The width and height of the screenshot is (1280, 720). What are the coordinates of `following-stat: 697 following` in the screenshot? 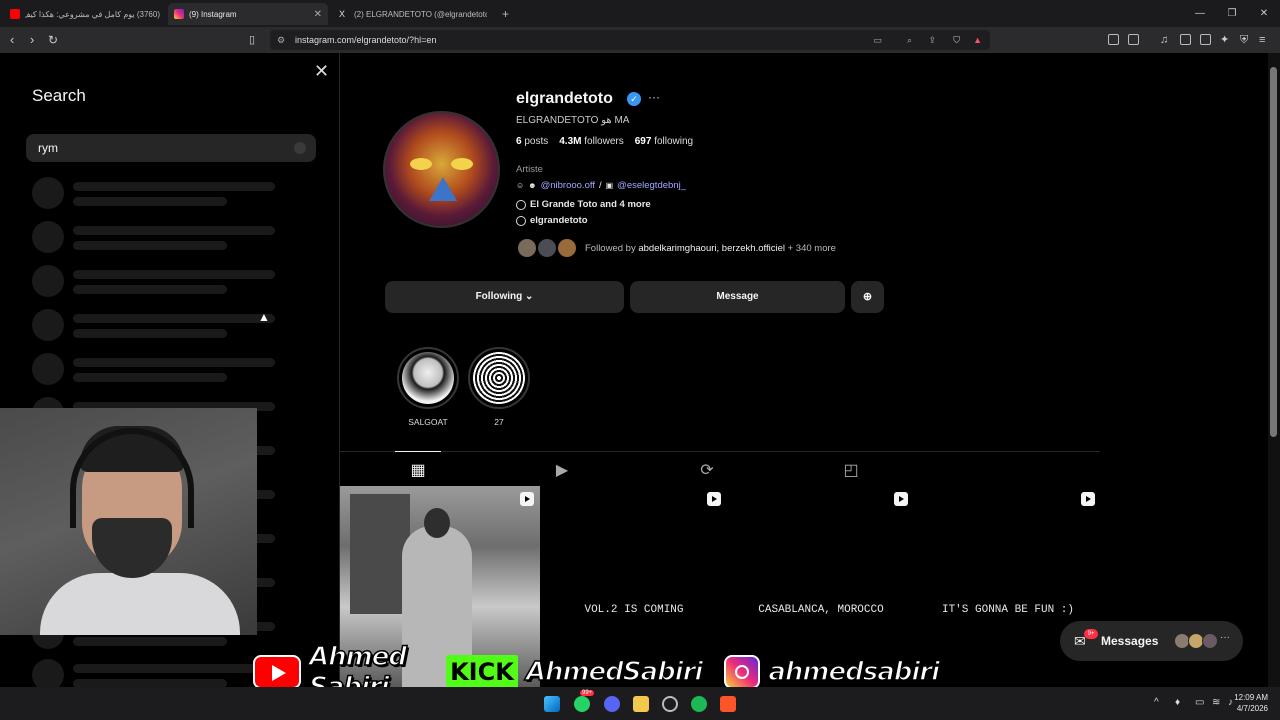 It's located at (664, 141).